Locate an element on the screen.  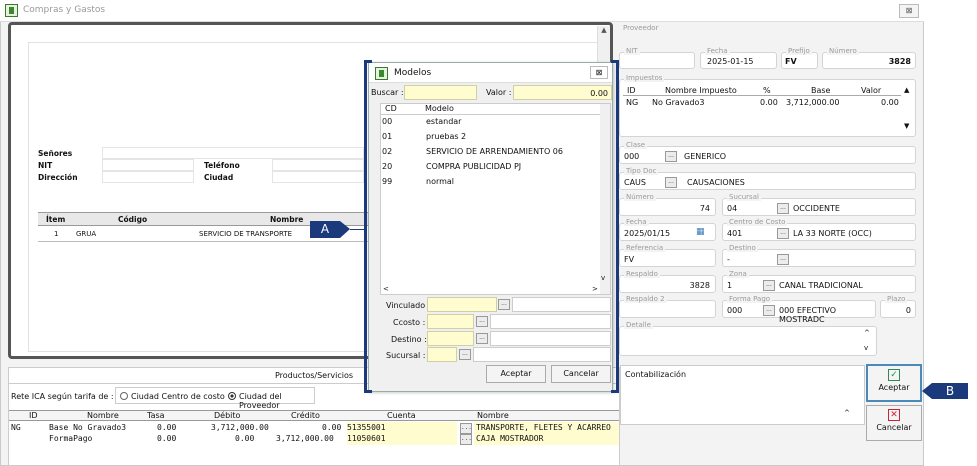
fecha-value: 2025-01-15 is located at coordinates (730, 61).